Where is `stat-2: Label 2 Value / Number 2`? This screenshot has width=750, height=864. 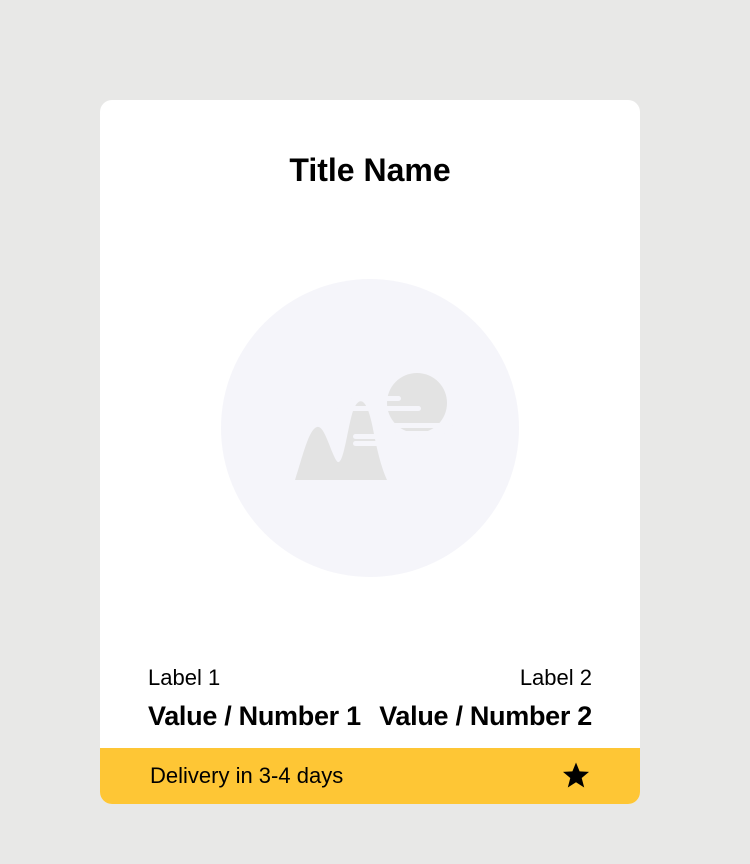 stat-2: Label 2 Value / Number 2 is located at coordinates (485, 698).